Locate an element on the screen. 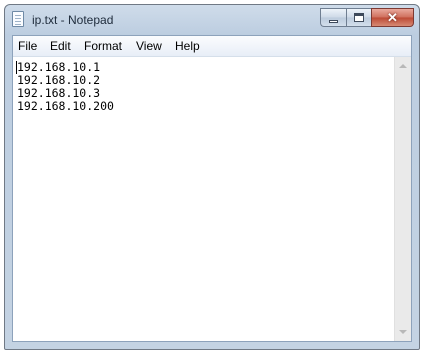 The height and width of the screenshot is (354, 424). notepad-icon is located at coordinates (18, 19).